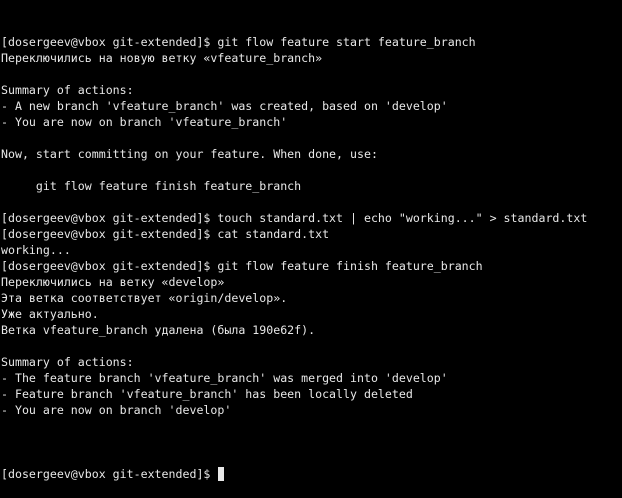  Describe the element at coordinates (311, 474) in the screenshot. I see `terminal-prompt-line: [dosergeev@vbox git-extended]$` at that location.